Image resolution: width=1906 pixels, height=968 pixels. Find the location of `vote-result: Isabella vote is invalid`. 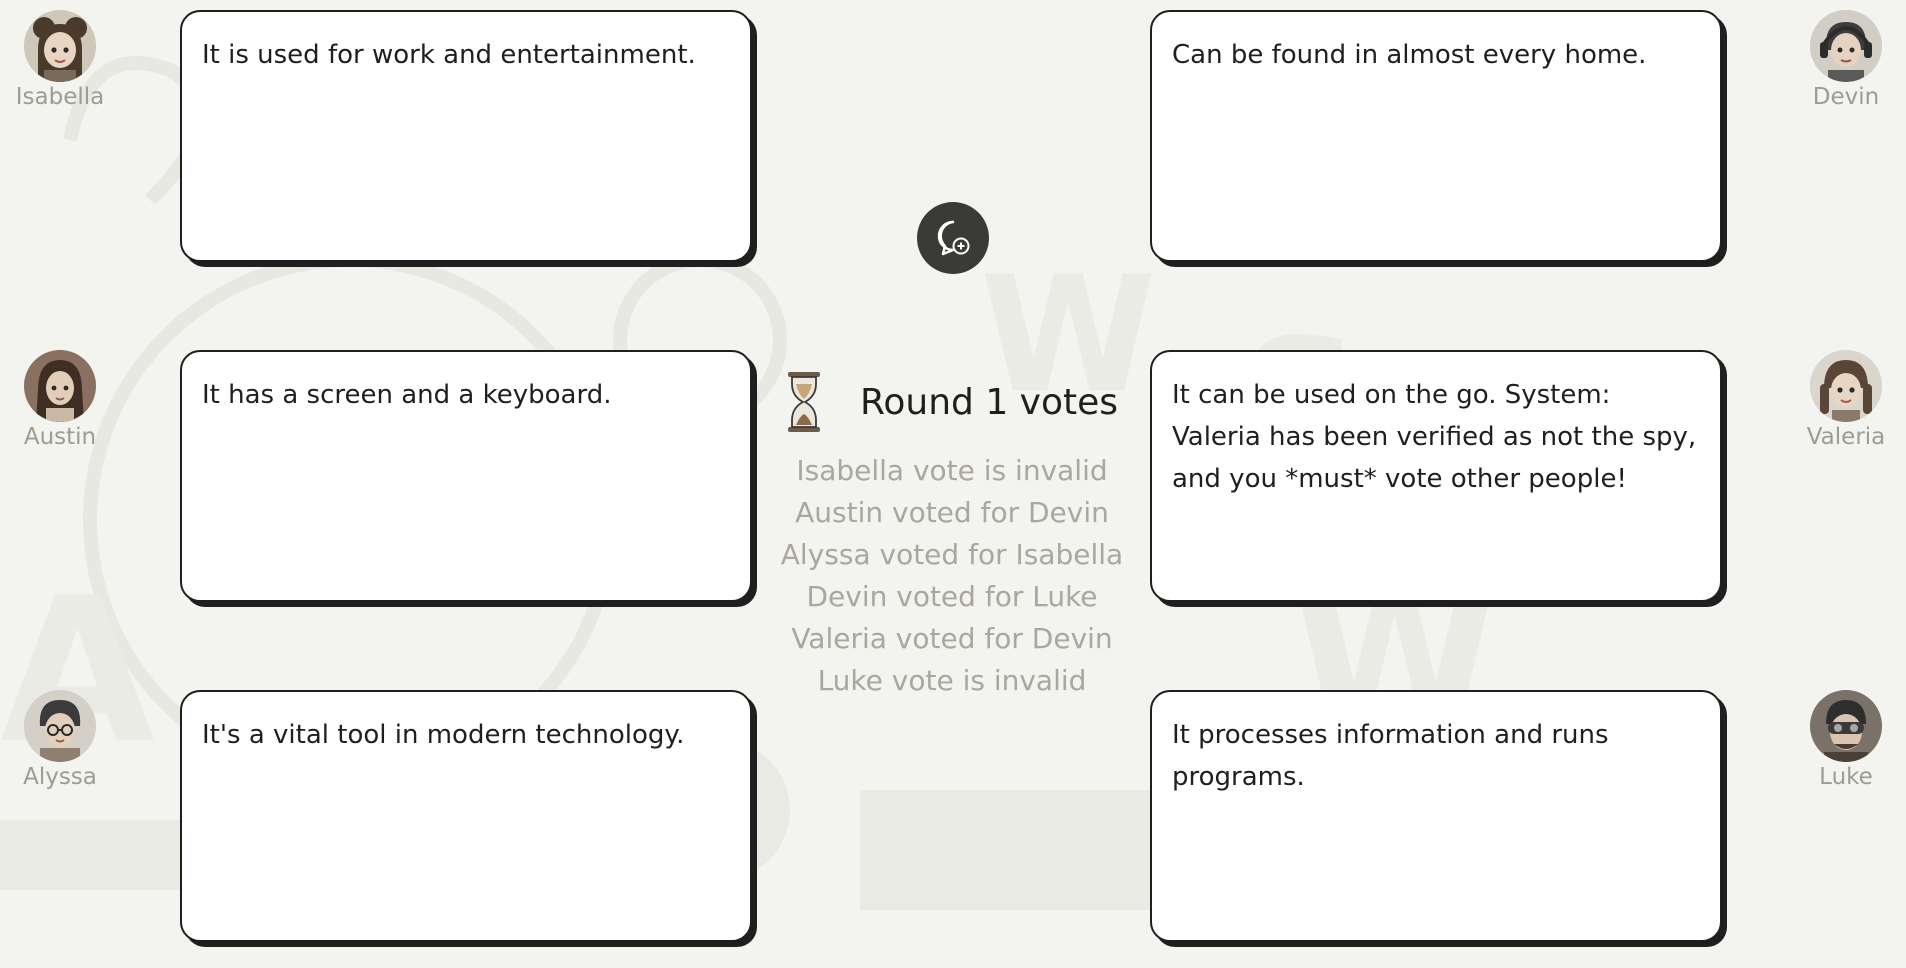

vote-result: Isabella vote is invalid is located at coordinates (952, 470).